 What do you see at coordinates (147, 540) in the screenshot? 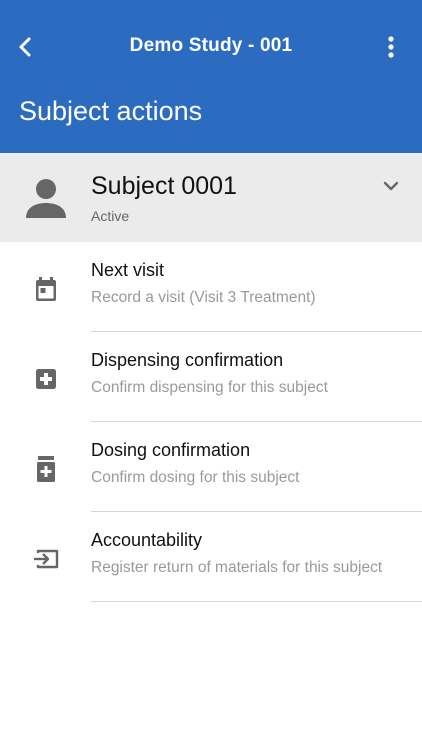
I see `action-title: Accountability` at bounding box center [147, 540].